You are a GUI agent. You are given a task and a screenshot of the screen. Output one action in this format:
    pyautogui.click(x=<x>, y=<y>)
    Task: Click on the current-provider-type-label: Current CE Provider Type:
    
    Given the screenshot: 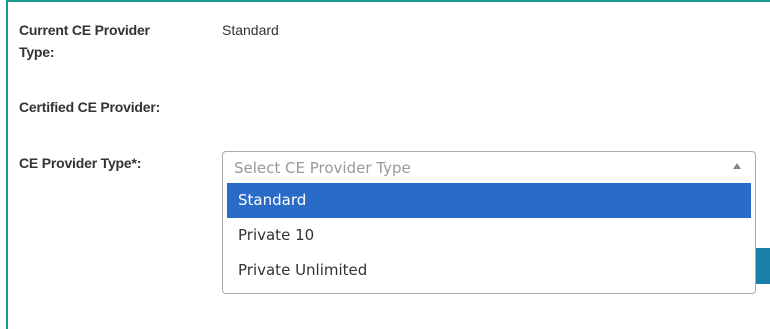 What is the action you would take?
    pyautogui.click(x=84, y=41)
    